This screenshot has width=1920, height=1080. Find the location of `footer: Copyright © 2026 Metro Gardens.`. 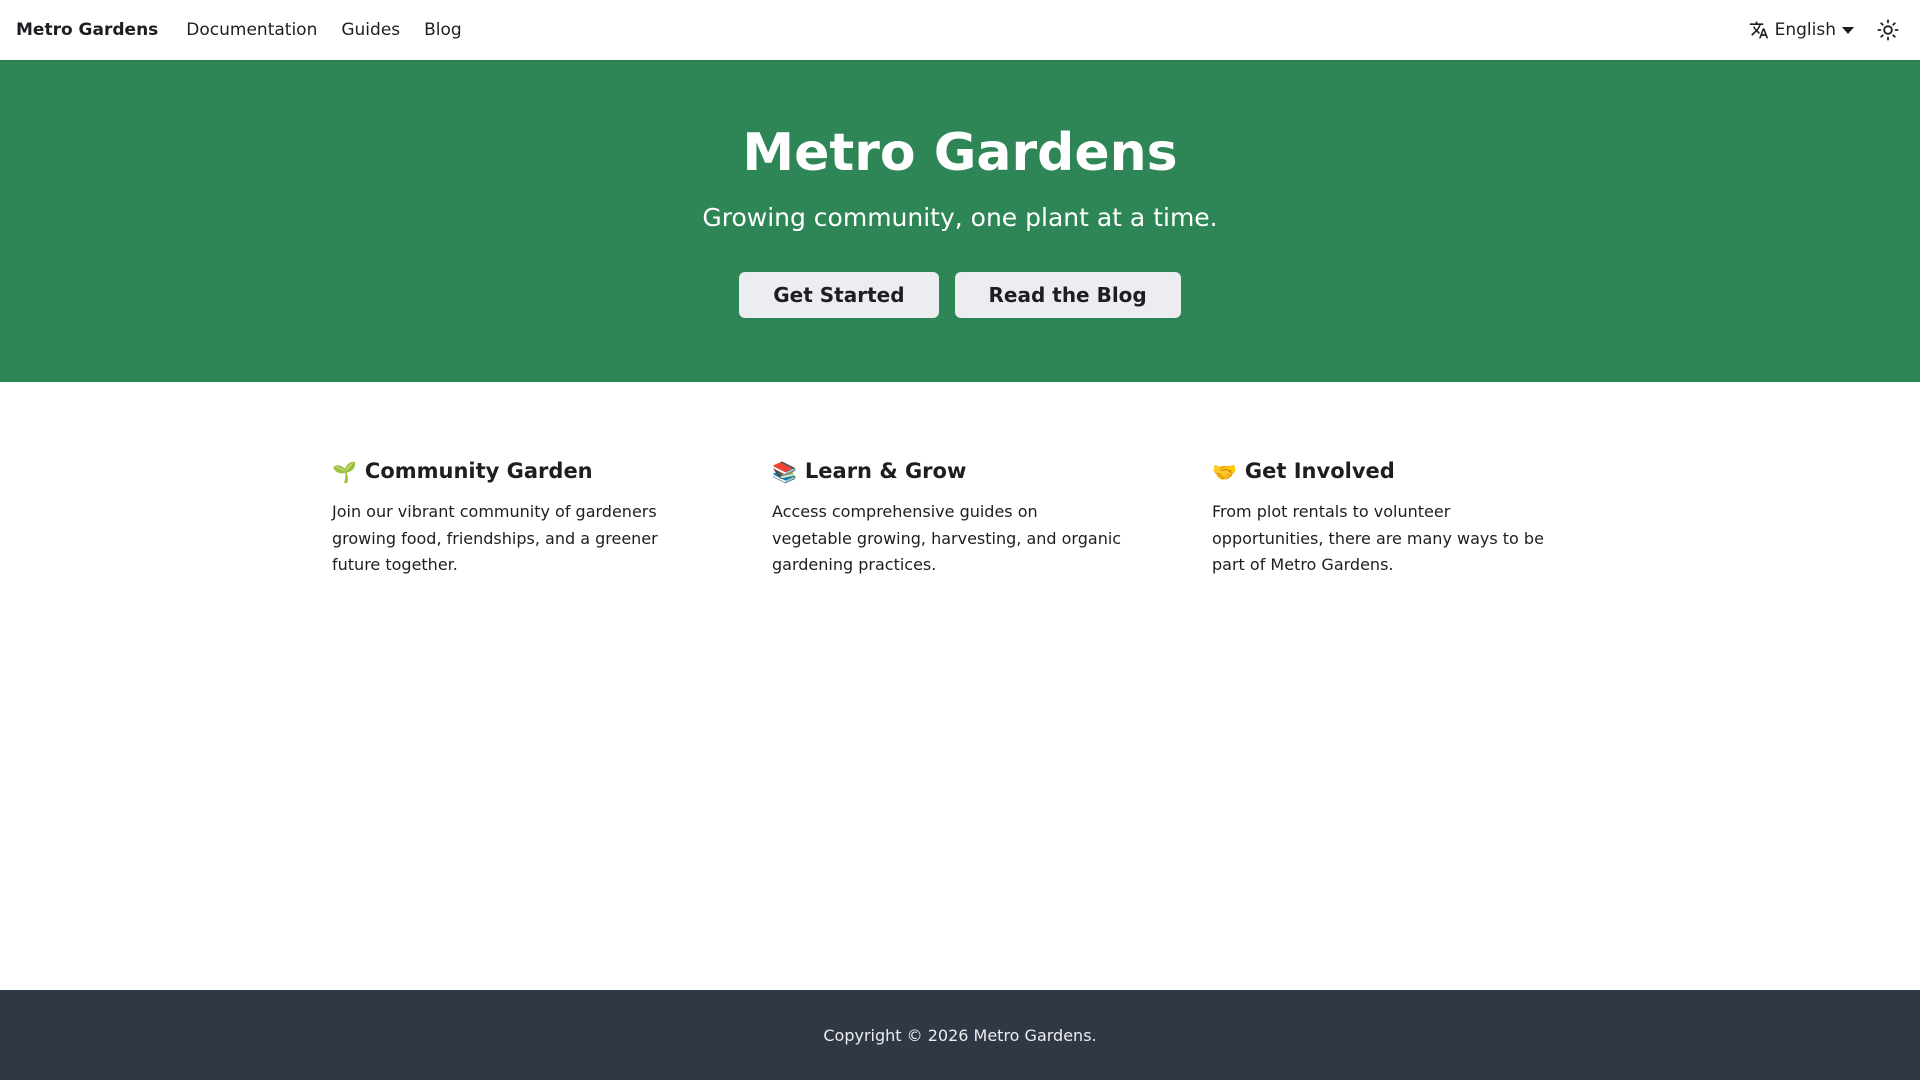

footer: Copyright © 2026 Metro Gardens. is located at coordinates (960, 1035).